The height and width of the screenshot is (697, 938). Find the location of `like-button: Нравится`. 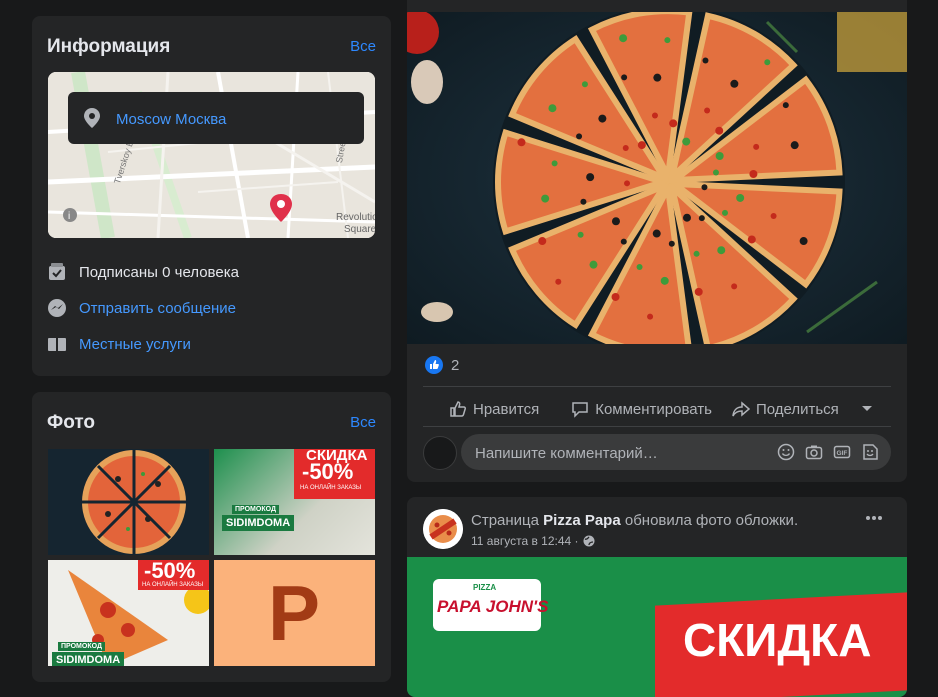

like-button: Нравится is located at coordinates (494, 409).